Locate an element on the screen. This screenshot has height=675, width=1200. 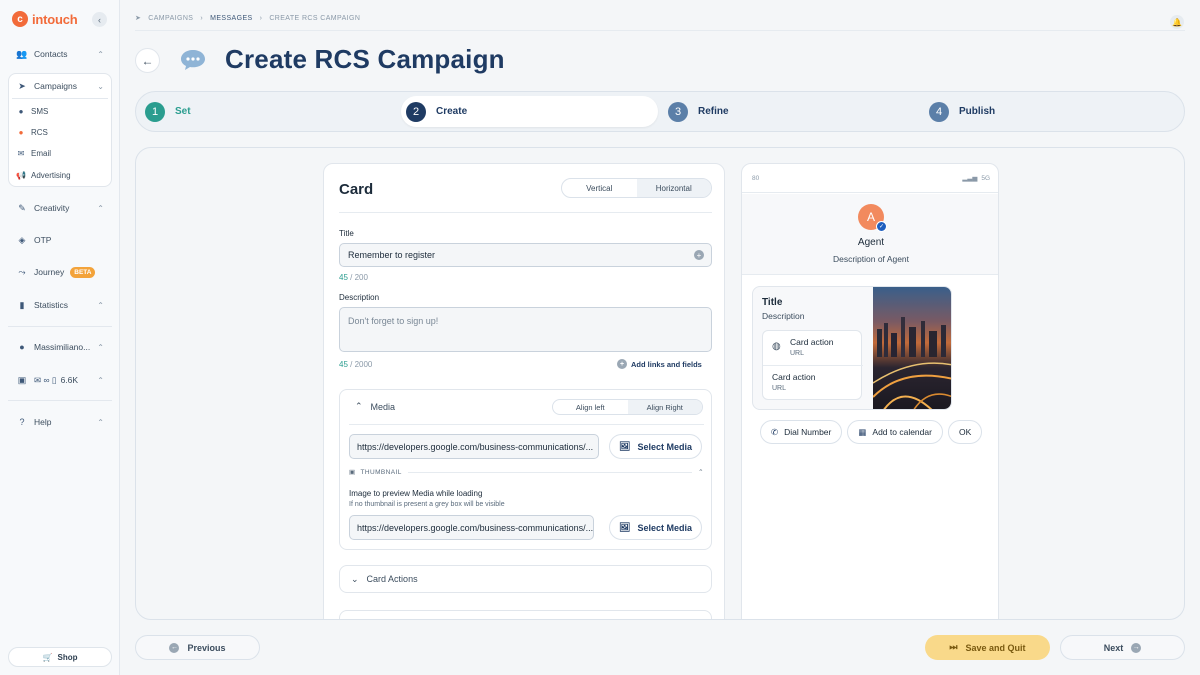
agent-name: Agent is located at coordinates (871, 242).